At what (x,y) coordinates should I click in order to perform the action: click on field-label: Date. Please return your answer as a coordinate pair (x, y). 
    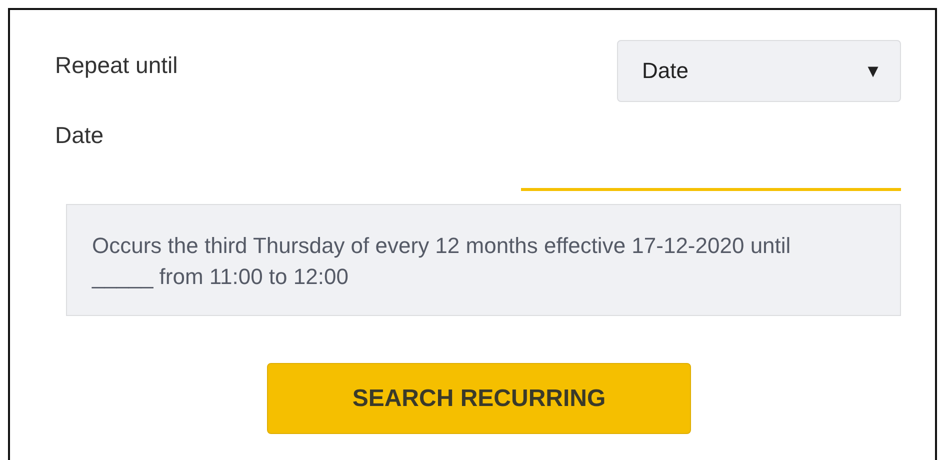
    Looking at the image, I should click on (79, 135).